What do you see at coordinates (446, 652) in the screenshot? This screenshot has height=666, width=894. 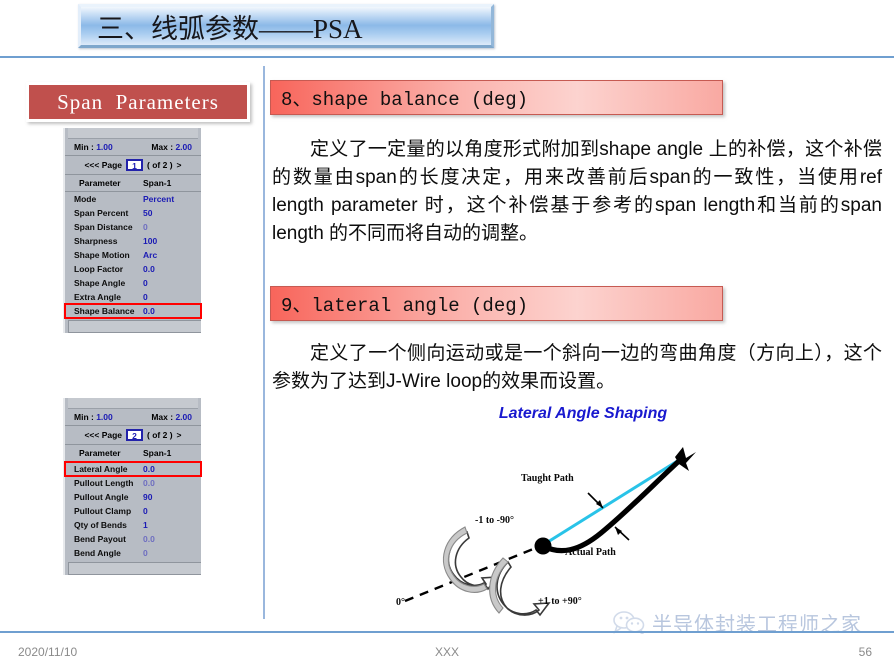 I see `footer-center-text: XXX` at bounding box center [446, 652].